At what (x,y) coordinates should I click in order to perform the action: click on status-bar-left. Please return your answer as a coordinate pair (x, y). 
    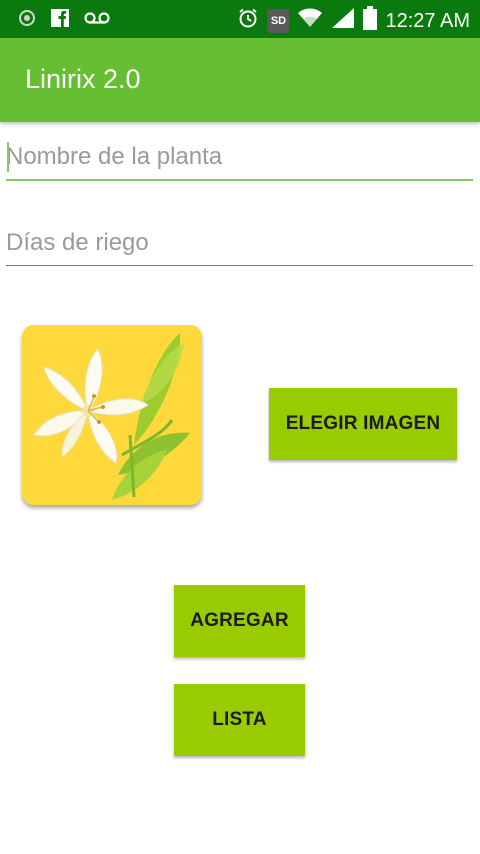
    Looking at the image, I should click on (64, 20).